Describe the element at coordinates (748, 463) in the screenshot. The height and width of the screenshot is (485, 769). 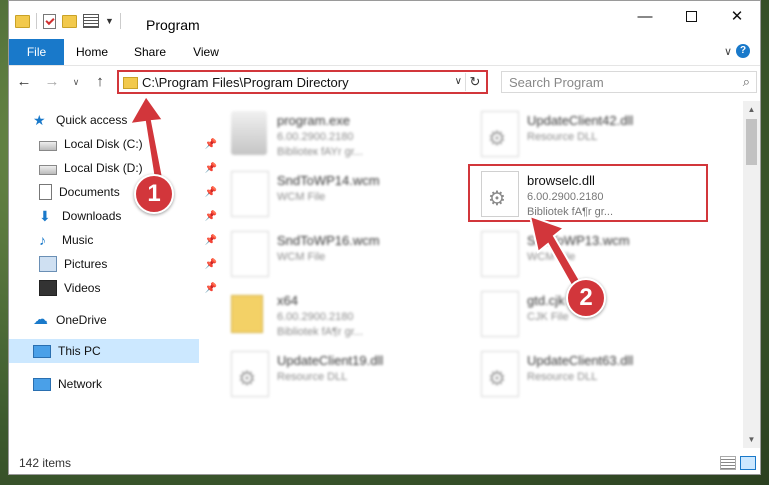
I see `large-icons-view-icon` at that location.